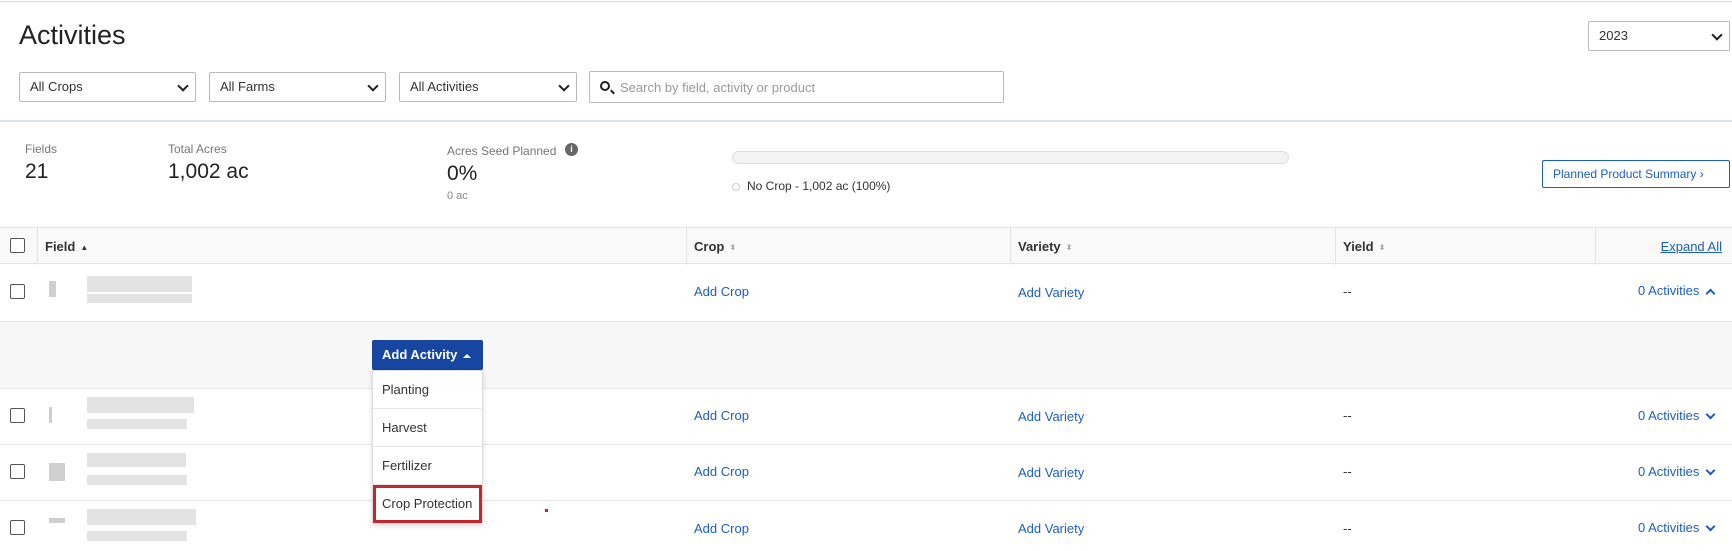 The height and width of the screenshot is (551, 1732). I want to click on column-yield-label: Yield, so click(1358, 246).